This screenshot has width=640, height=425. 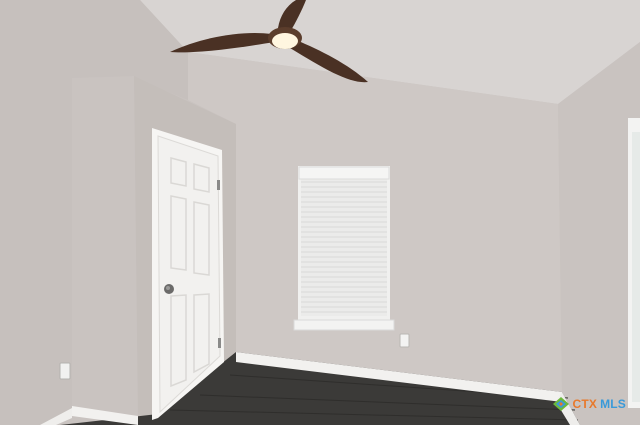 I want to click on wall-outlet-left, so click(x=65, y=371).